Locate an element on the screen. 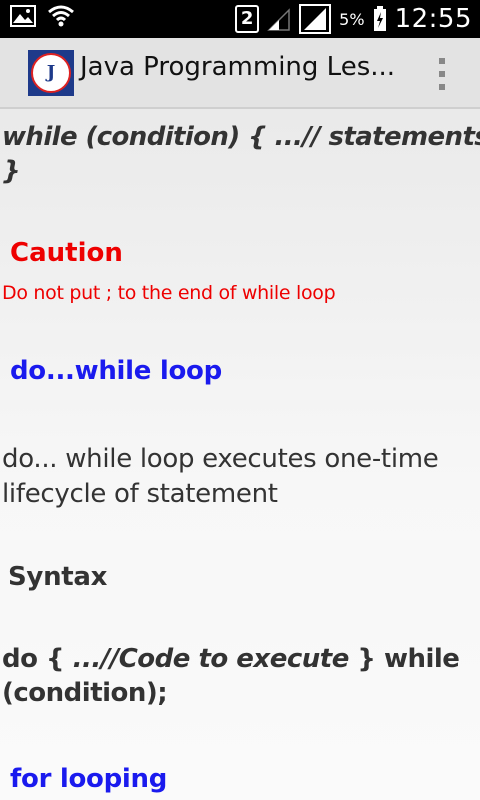  status-bar-right: 2 5% 12:55 is located at coordinates (353, 19).